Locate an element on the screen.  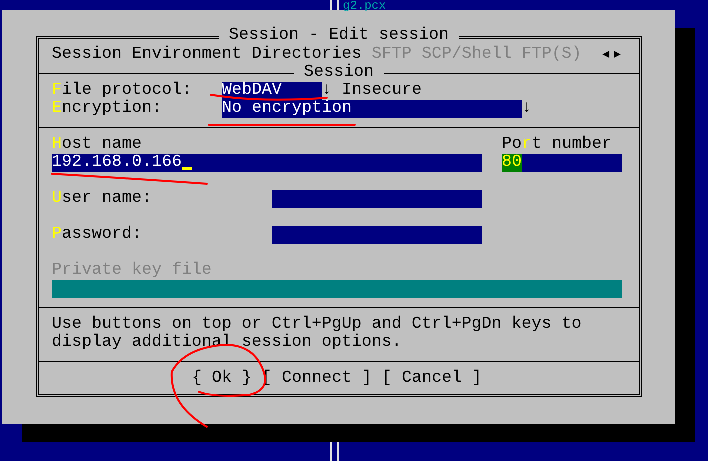
dialog-button: { Ok } is located at coordinates (222, 379).